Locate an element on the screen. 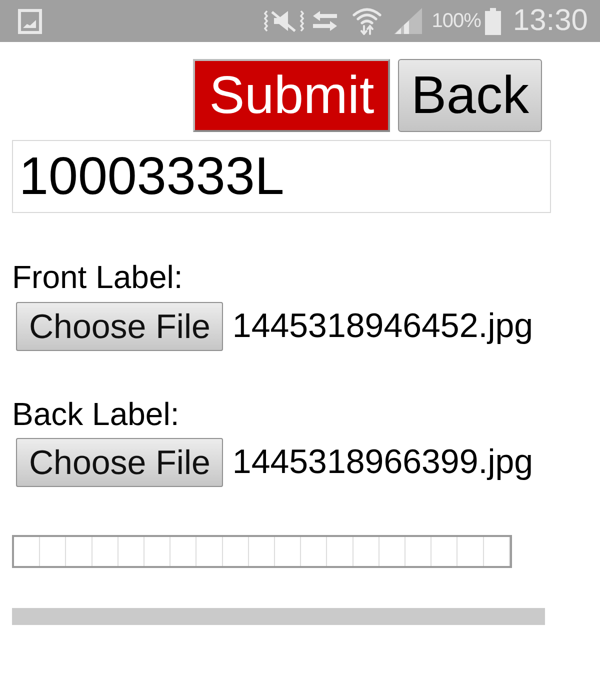 The image size is (600, 678). battery-icon is located at coordinates (492, 21).